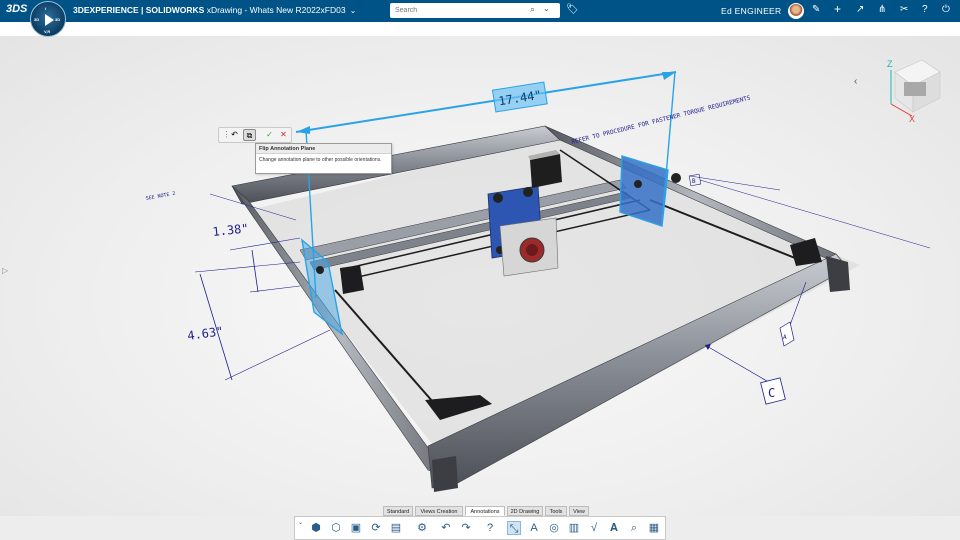  I want to click on command-manager-toolbar: ⌄ ⬢ ⬡ ▣ ⟳ ▤ ⚙ ↶ ↷ ? ⤡ A ◎ ▥ √ 𝐀 ⌕ ▦, so click(480, 528).